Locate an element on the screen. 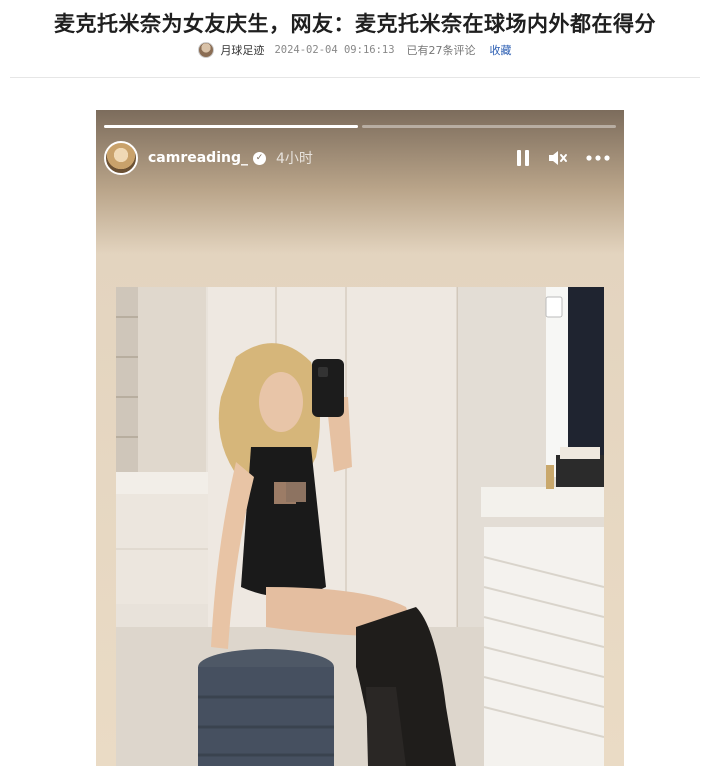 The height and width of the screenshot is (766, 710). article-meta: 月球足迹 2024-02-04 09:16:13 已有27条评论 收藏 is located at coordinates (355, 50).